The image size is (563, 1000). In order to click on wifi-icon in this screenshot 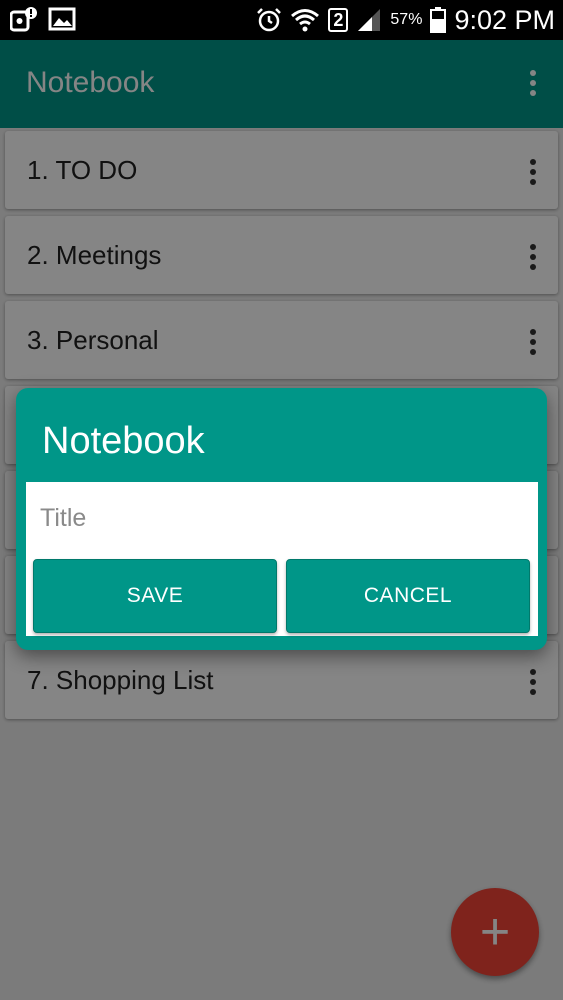, I will do `click(305, 20)`.